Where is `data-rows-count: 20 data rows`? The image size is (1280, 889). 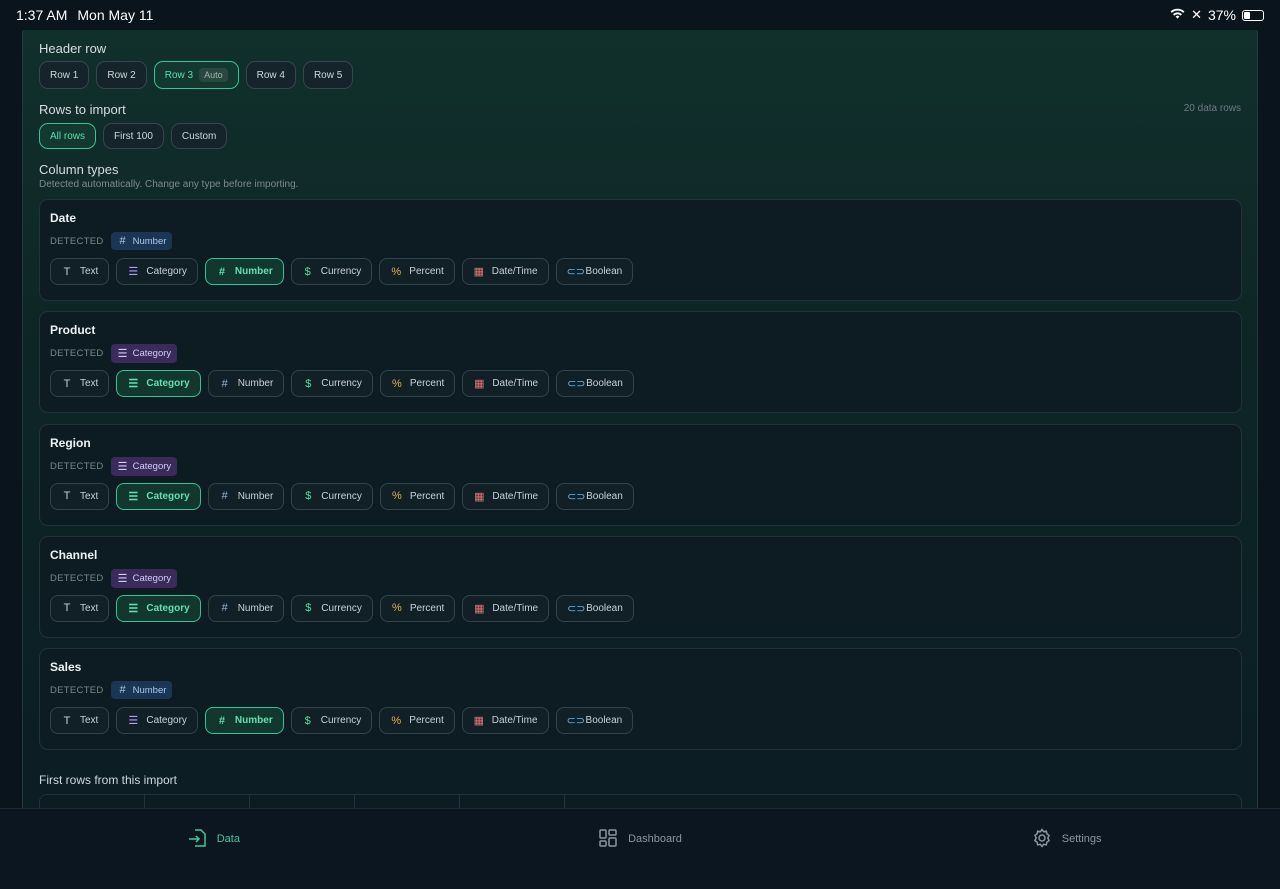 data-rows-count: 20 data rows is located at coordinates (1212, 108).